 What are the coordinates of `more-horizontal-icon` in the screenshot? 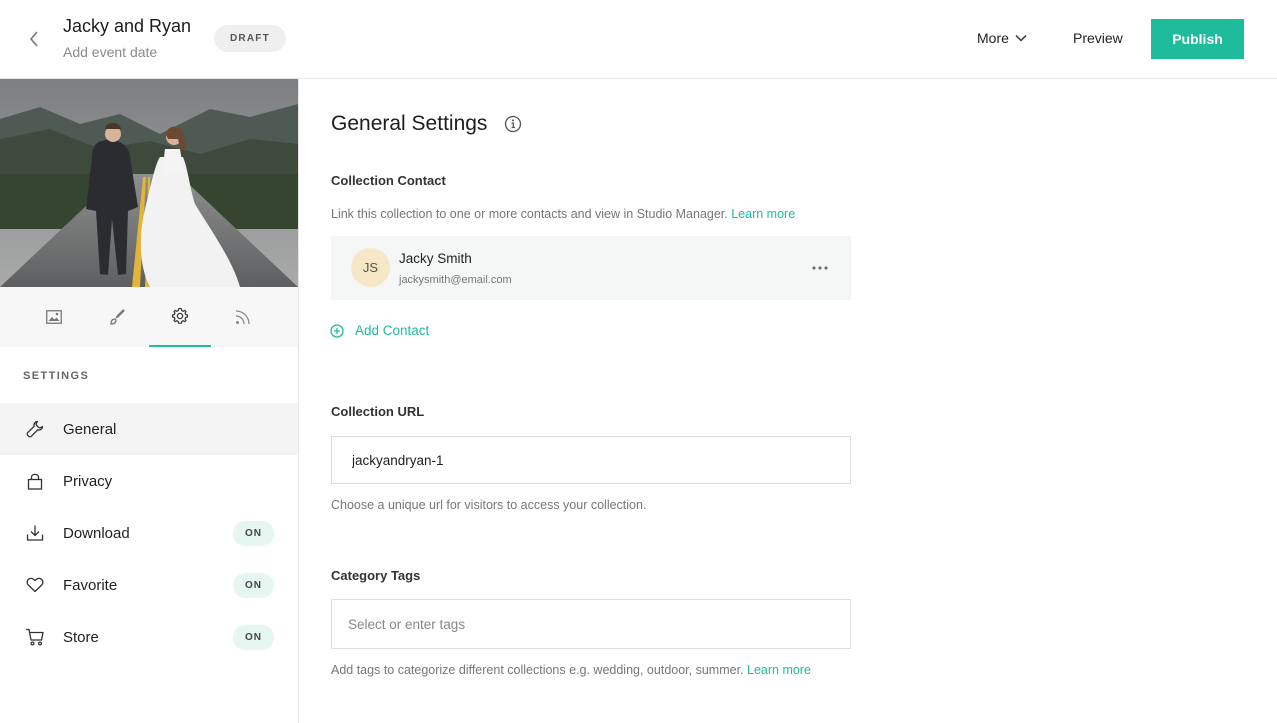 It's located at (820, 268).